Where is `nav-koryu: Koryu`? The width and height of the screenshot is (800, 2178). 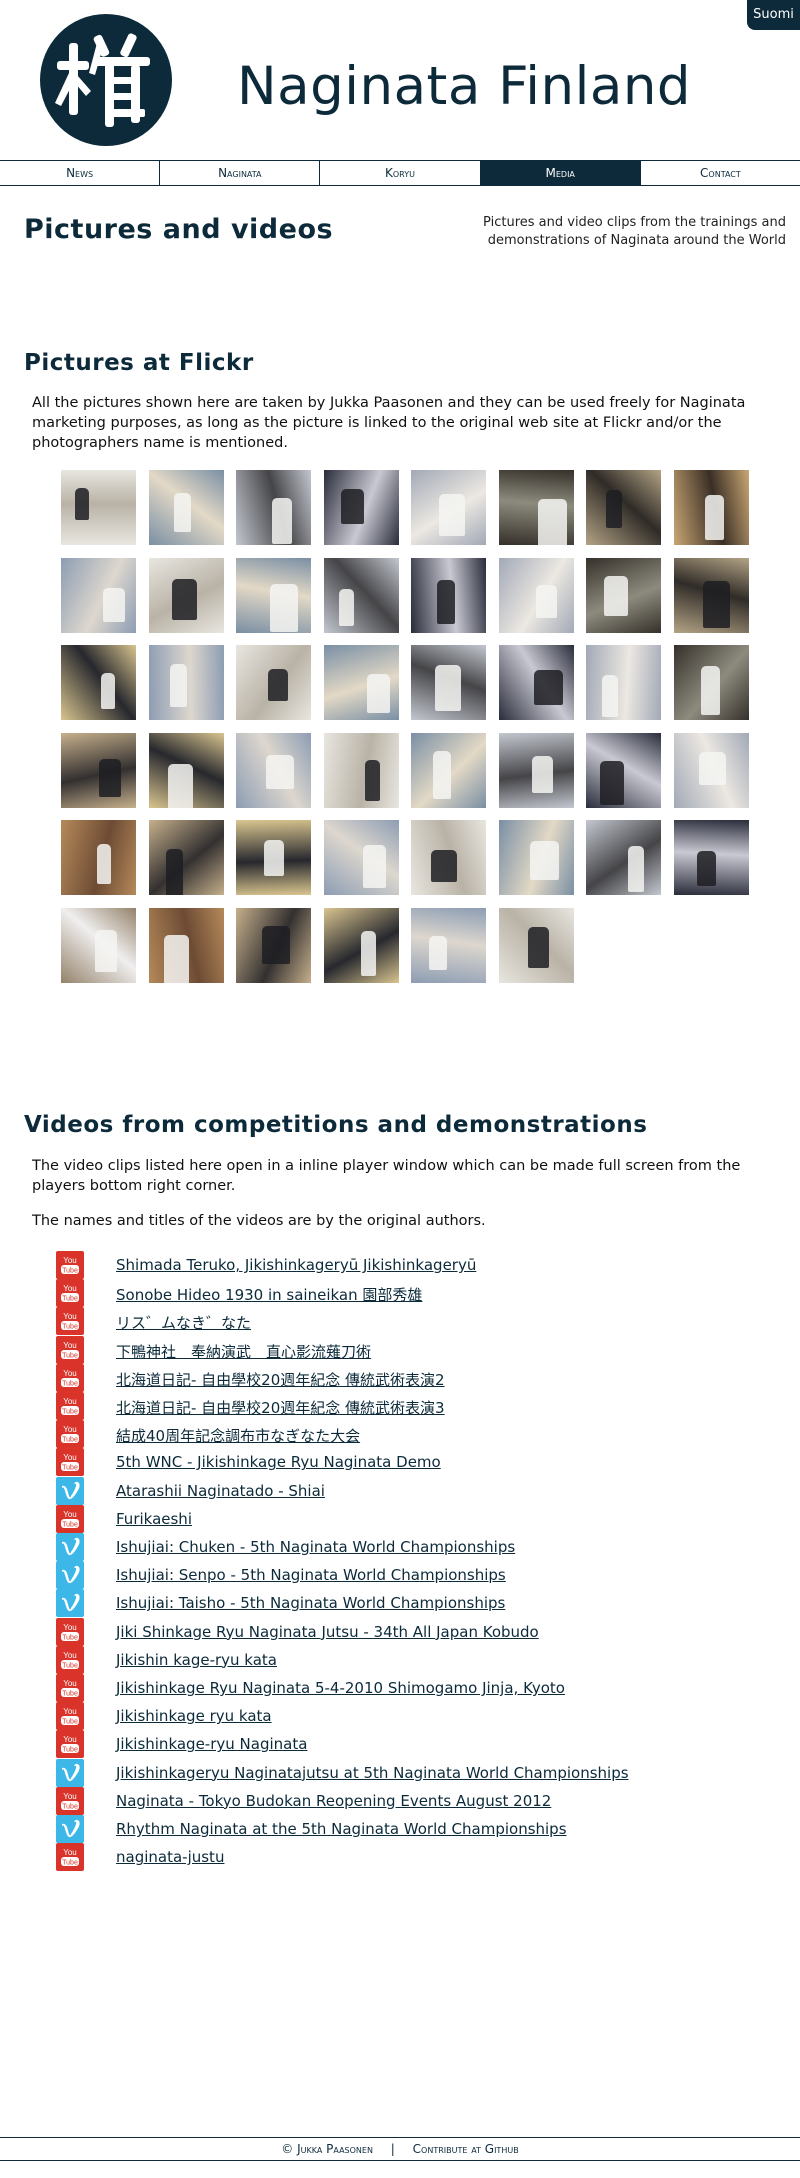
nav-koryu: Koryu is located at coordinates (400, 173).